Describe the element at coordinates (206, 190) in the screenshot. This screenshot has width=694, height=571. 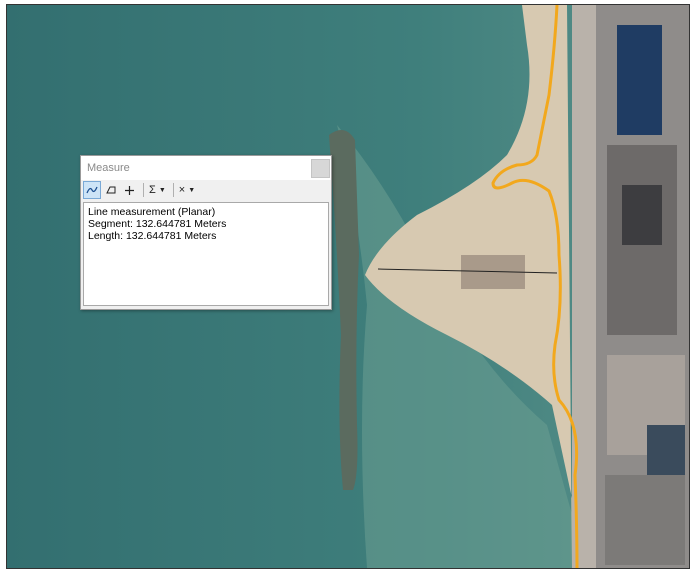
I see `measure-toolbar: Σ ▼ × ▼` at that location.